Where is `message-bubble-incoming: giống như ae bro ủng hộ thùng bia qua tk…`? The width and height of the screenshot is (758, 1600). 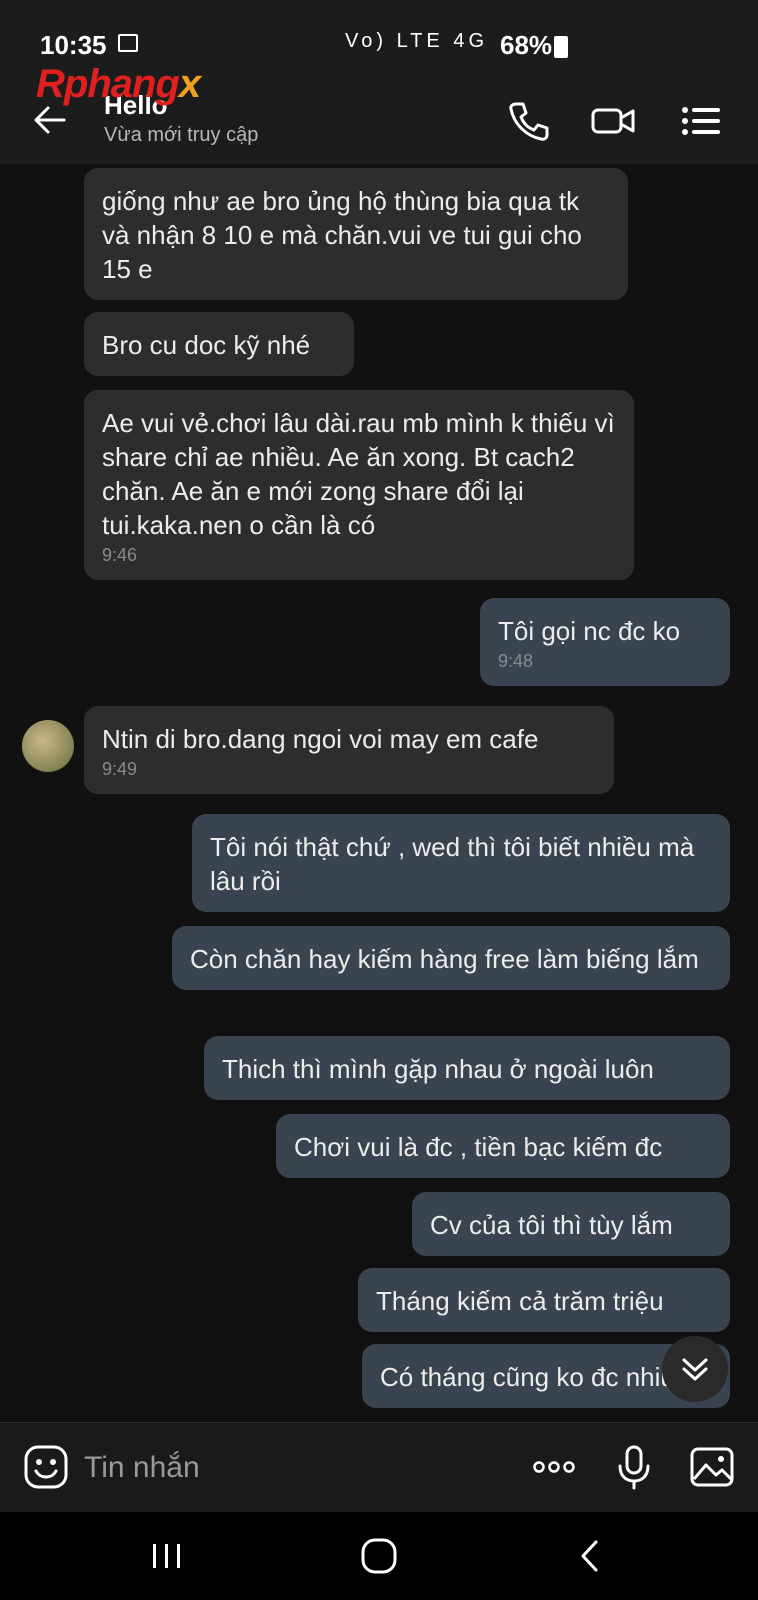
message-bubble-incoming: giống như ae bro ủng hộ thùng bia qua tk… is located at coordinates (356, 234).